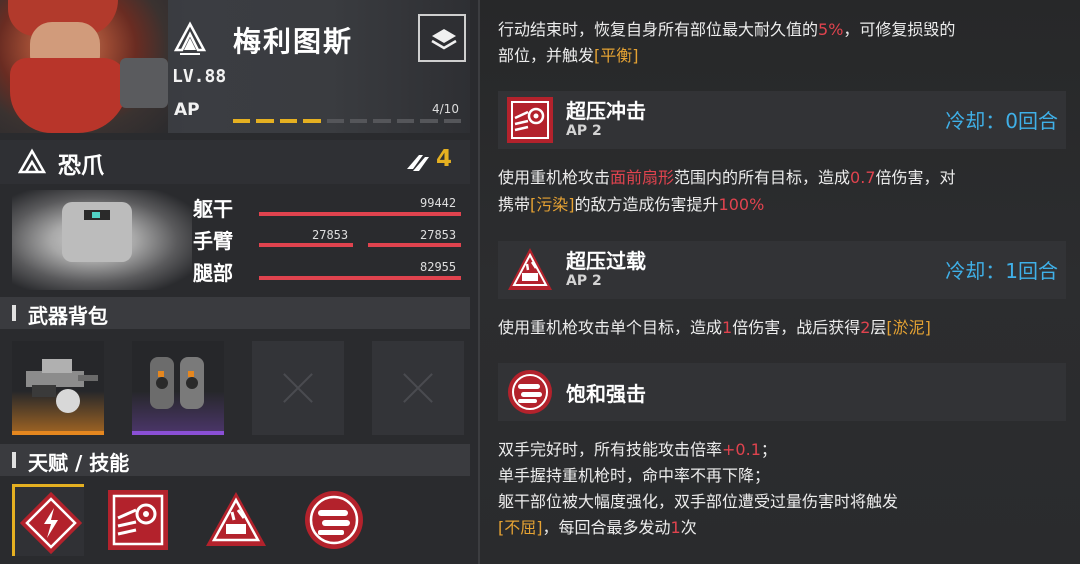  I want to click on mech-class-icon, so click(32, 161).